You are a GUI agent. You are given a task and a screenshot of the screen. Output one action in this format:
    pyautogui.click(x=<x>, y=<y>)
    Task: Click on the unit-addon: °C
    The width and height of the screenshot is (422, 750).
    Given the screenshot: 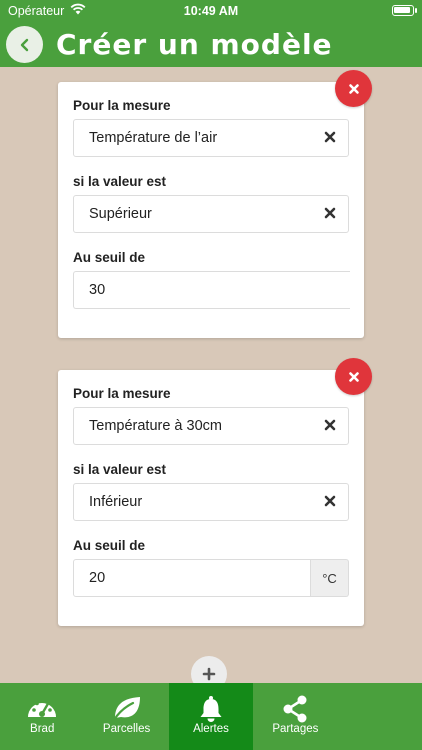 What is the action you would take?
    pyautogui.click(x=330, y=578)
    